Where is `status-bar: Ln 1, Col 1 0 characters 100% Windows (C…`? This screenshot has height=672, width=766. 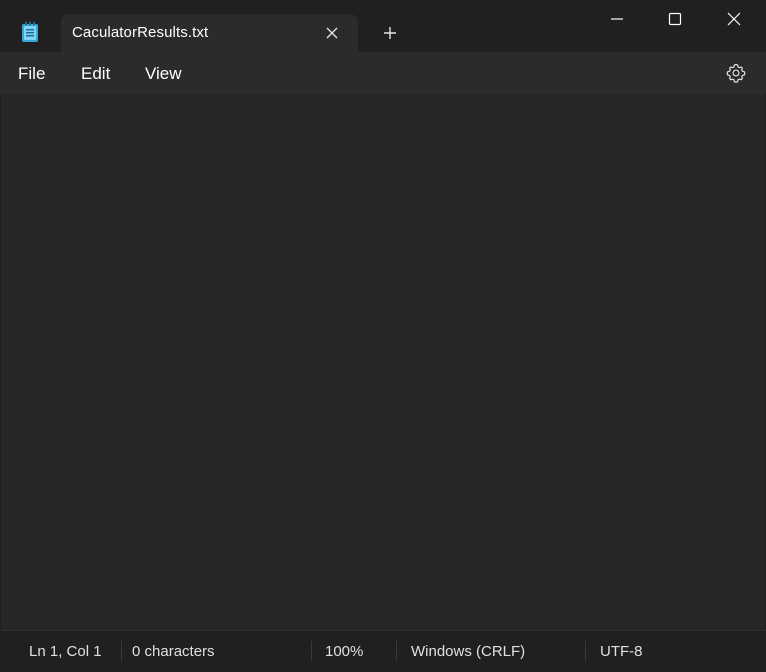
status-bar: Ln 1, Col 1 0 characters 100% Windows (C… is located at coordinates (383, 651).